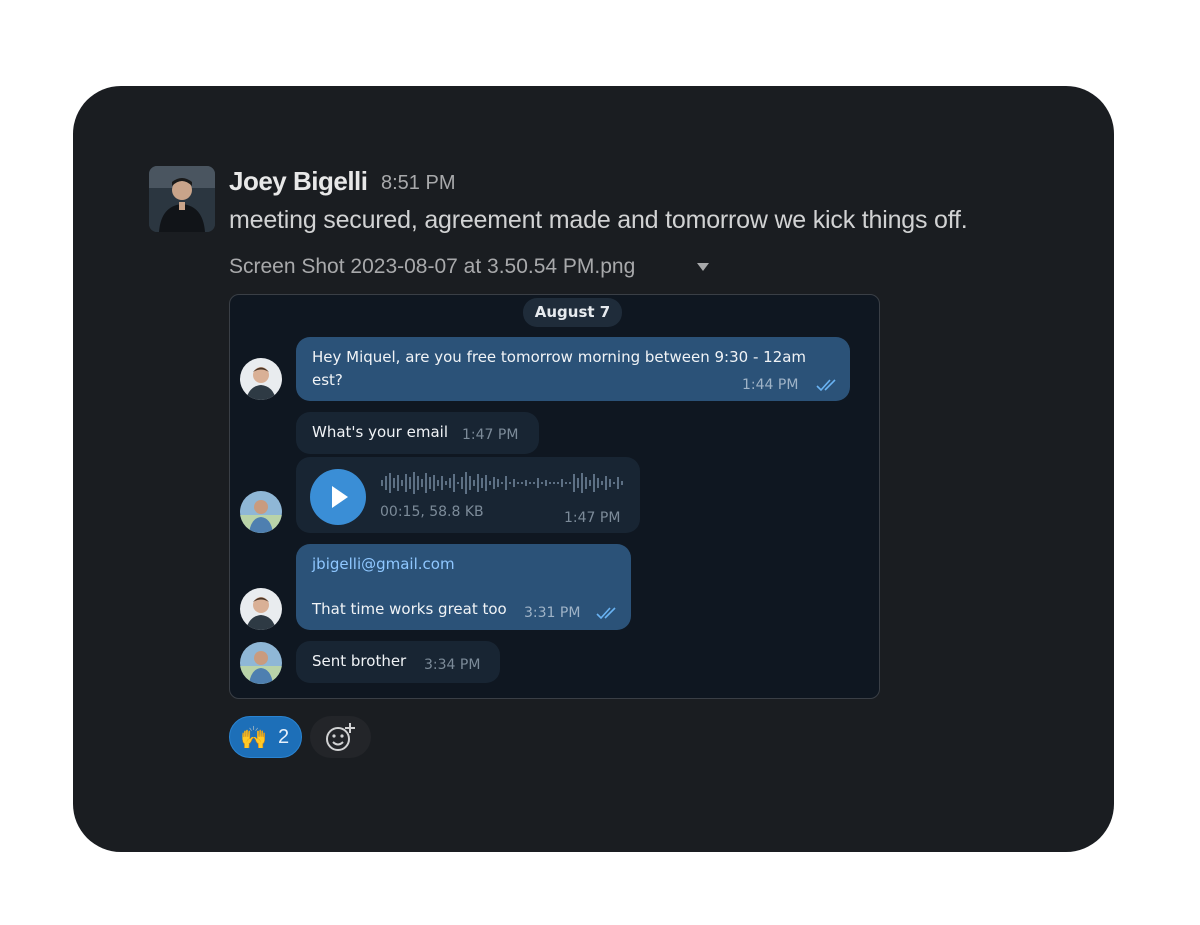 This screenshot has height=925, width=1200. What do you see at coordinates (552, 613) in the screenshot?
I see `message-time: 3:31 PM` at bounding box center [552, 613].